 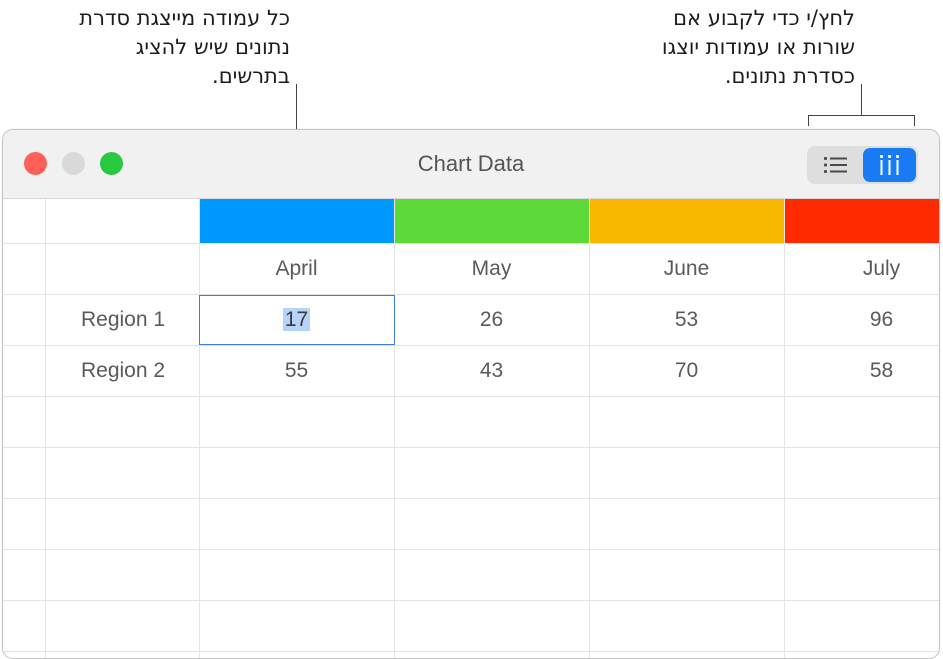 What do you see at coordinates (686, 371) in the screenshot?
I see `data-cell: 70` at bounding box center [686, 371].